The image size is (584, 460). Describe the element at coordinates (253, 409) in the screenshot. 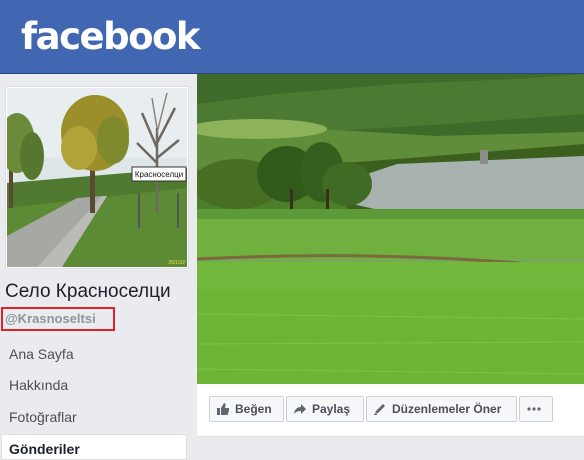

I see `like-label: Beğen` at that location.